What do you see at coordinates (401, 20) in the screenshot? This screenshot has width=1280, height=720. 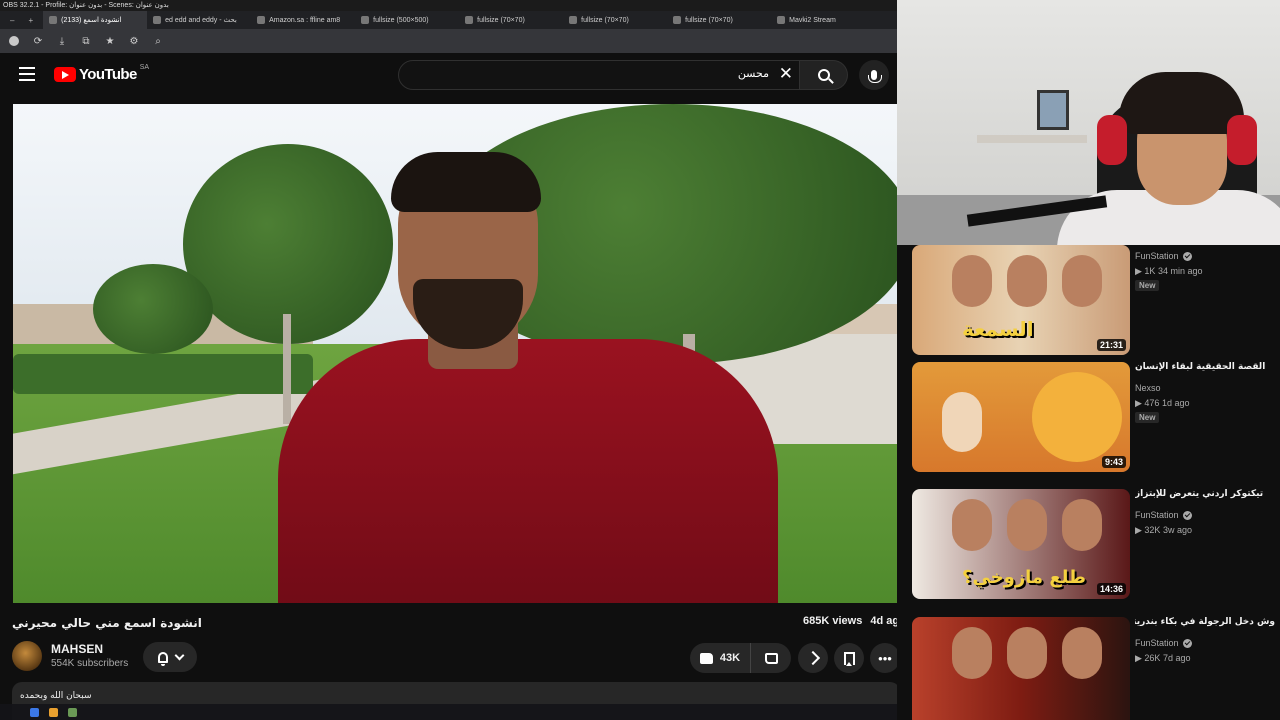 I see `tab-label: fullsize (500×500)` at bounding box center [401, 20].